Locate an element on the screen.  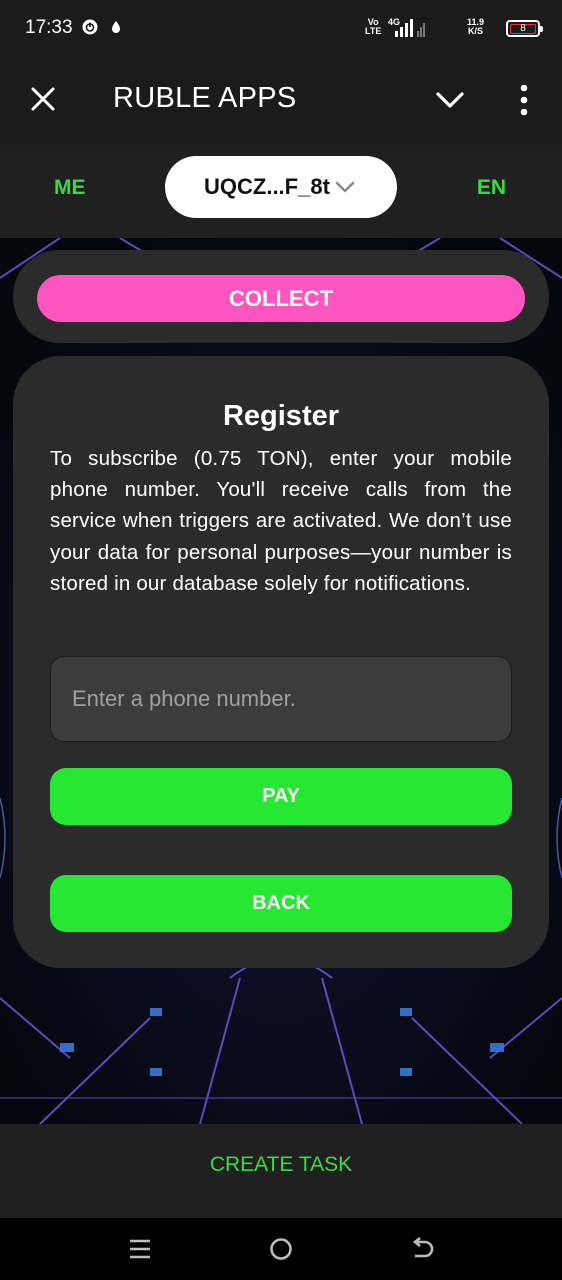
bottom-bar: CREATE TASK is located at coordinates (281, 1171).